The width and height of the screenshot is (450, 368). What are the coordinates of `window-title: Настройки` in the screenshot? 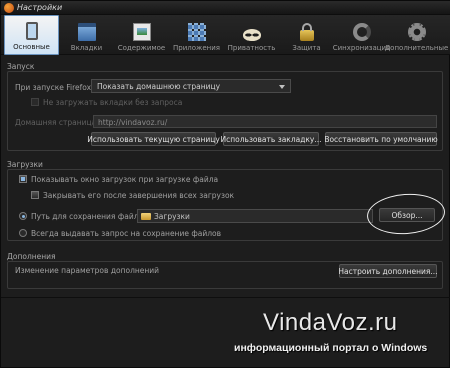 It's located at (40, 7).